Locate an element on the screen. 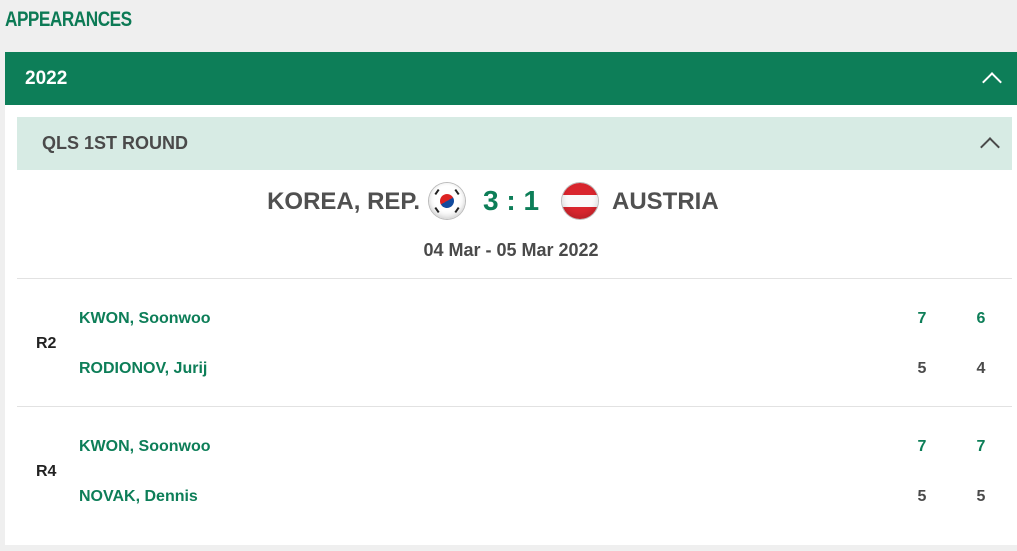 This screenshot has height=551, width=1017. away-team-name: AUSTRIA is located at coordinates (665, 202).